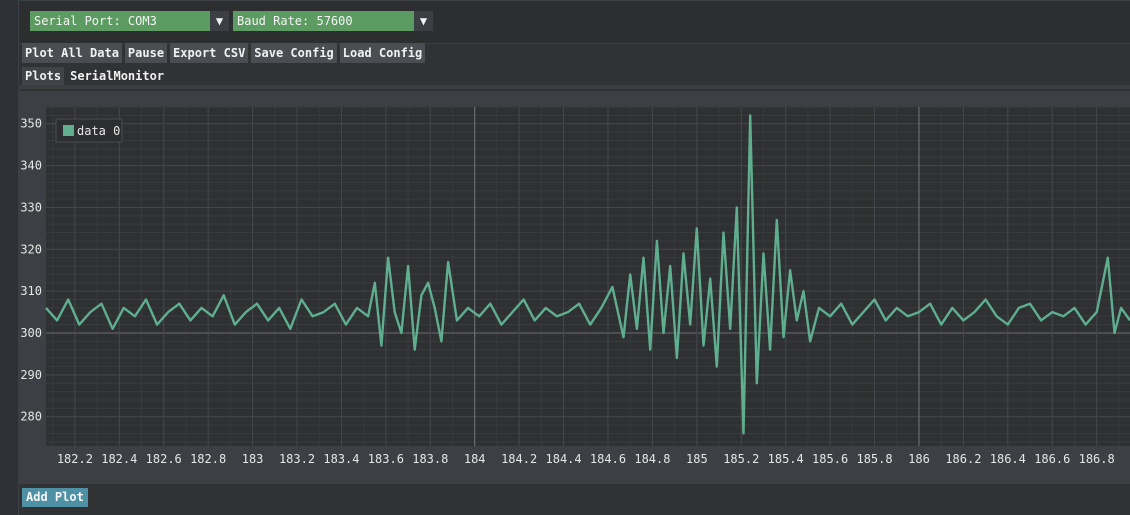 Image resolution: width=1130 pixels, height=515 pixels. What do you see at coordinates (1052, 459) in the screenshot?
I see `x-tick-label: 186.6` at bounding box center [1052, 459].